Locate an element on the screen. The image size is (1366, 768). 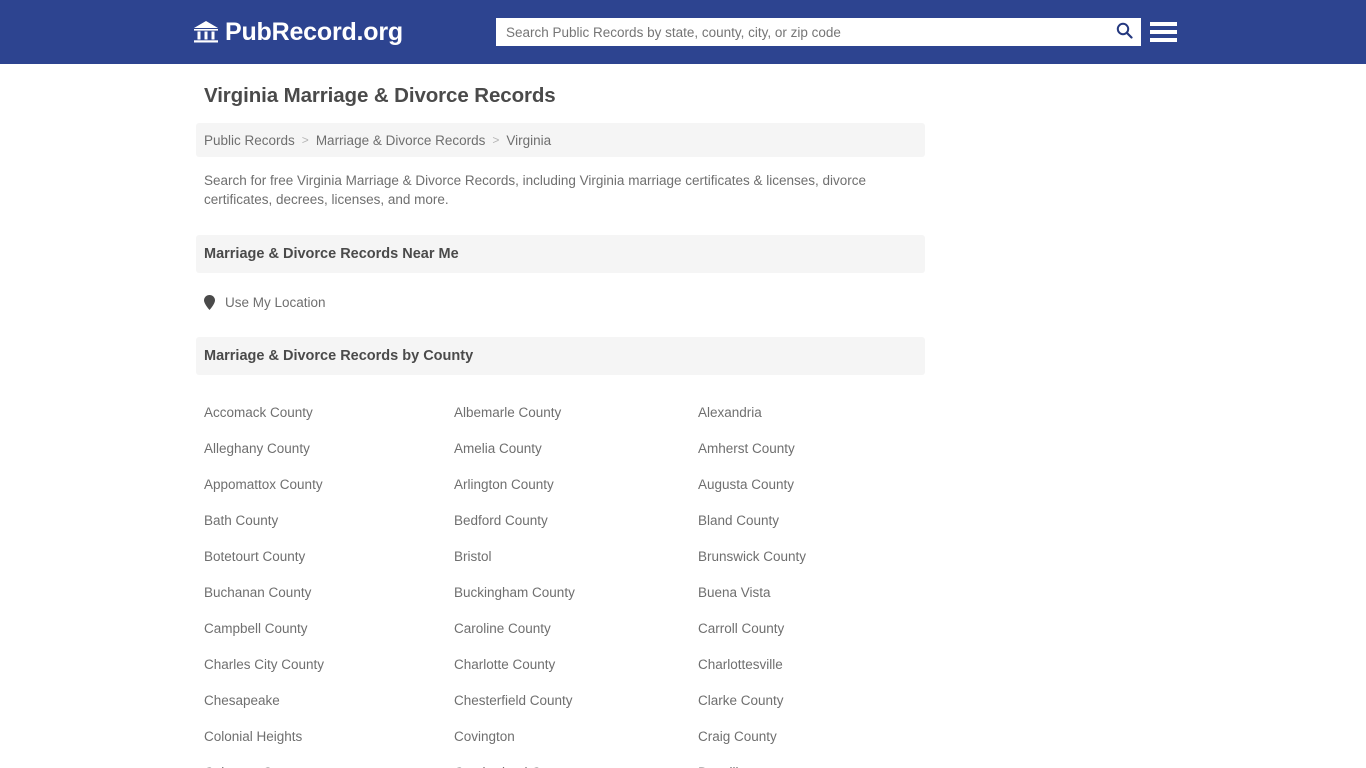
breadcrumb-item-public-records: Public Records is located at coordinates (249, 140).